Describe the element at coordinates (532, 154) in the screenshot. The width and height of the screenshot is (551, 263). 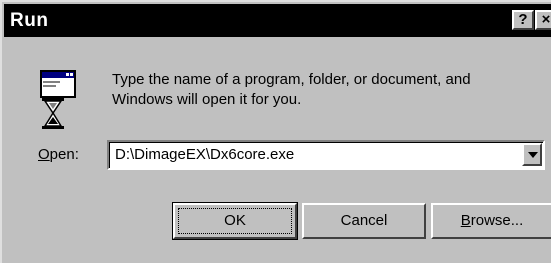
I see `chevron-down-icon` at that location.